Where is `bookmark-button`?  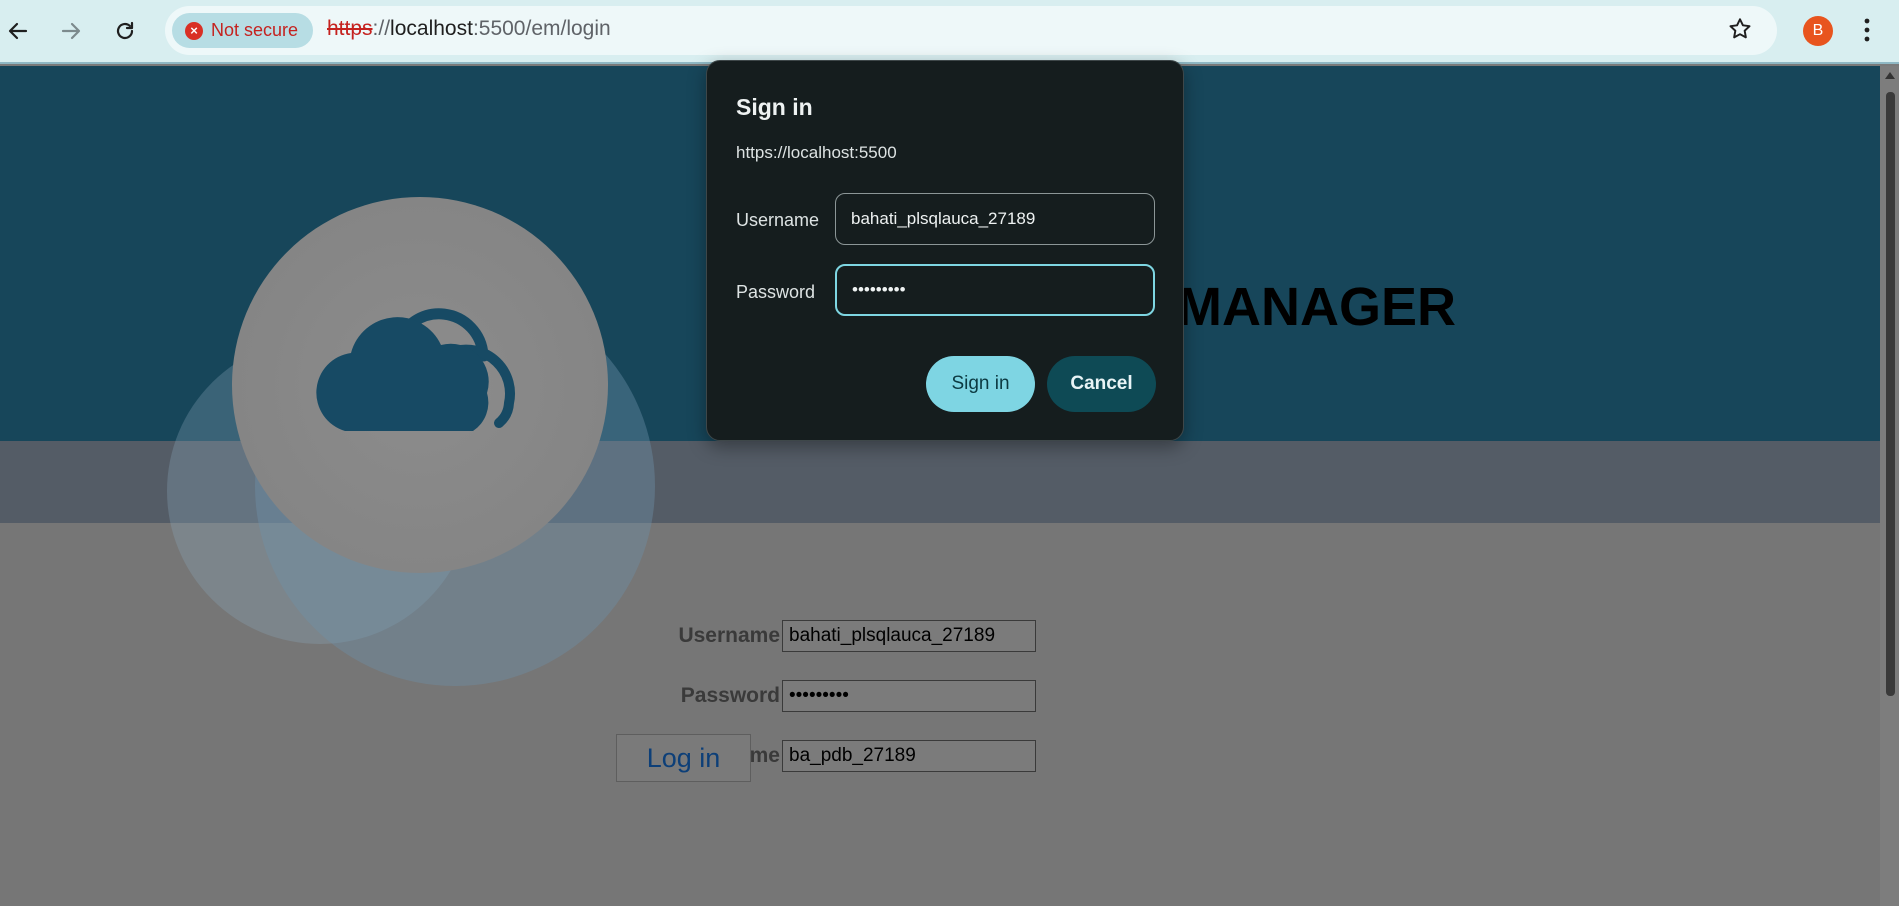
bookmark-button is located at coordinates (1740, 31).